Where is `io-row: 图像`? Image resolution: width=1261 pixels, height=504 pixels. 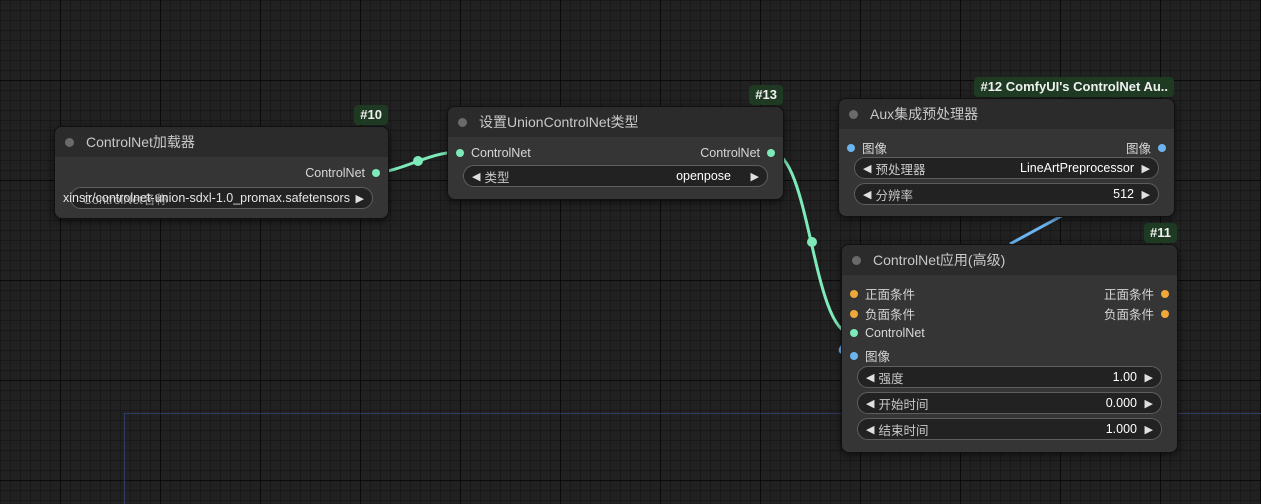
io-row: 图像 is located at coordinates (1009, 353).